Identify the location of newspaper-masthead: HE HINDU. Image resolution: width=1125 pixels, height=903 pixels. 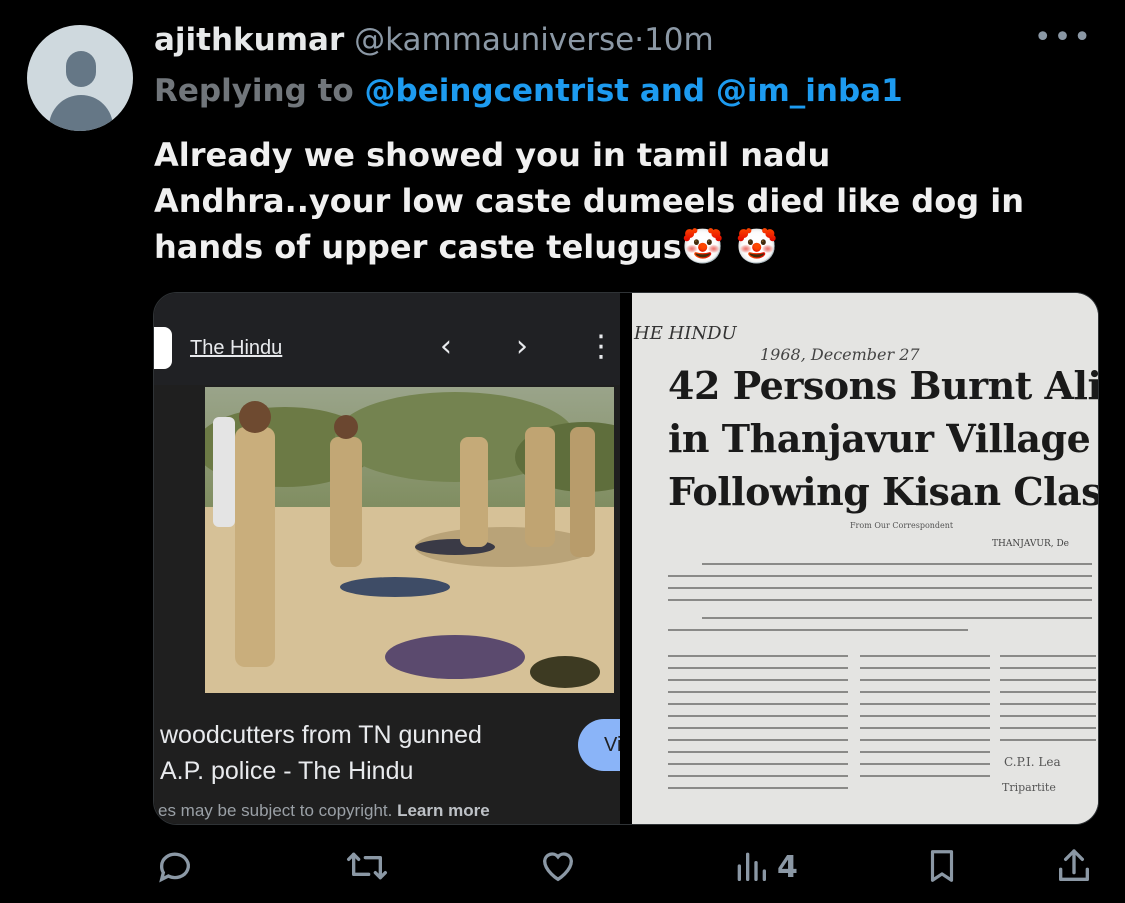
(685, 333).